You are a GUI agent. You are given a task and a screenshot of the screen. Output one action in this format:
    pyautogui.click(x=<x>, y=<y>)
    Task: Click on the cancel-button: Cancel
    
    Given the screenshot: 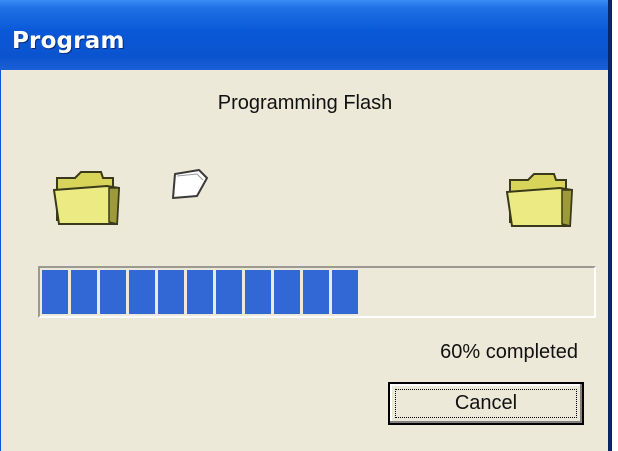 What is the action you would take?
    pyautogui.click(x=486, y=403)
    